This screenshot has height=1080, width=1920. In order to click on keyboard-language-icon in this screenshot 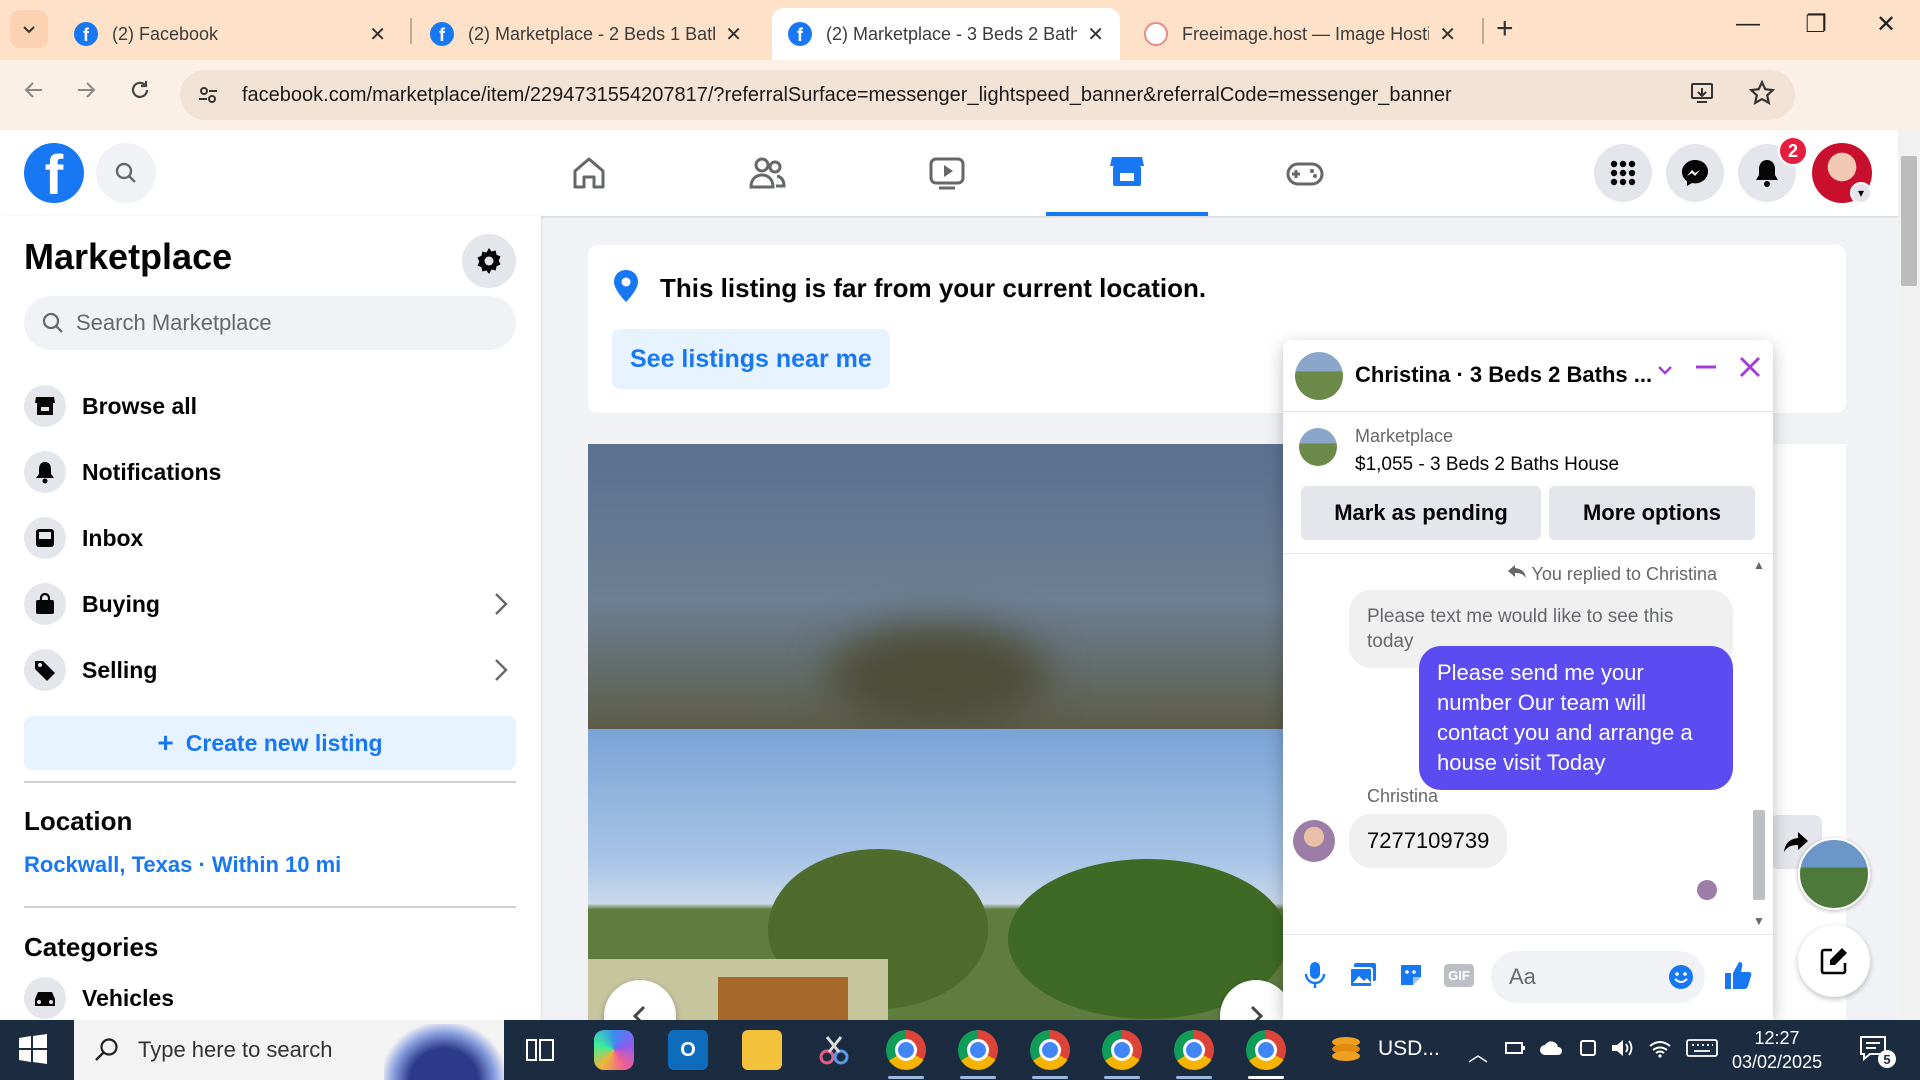, I will do `click(1702, 1051)`.